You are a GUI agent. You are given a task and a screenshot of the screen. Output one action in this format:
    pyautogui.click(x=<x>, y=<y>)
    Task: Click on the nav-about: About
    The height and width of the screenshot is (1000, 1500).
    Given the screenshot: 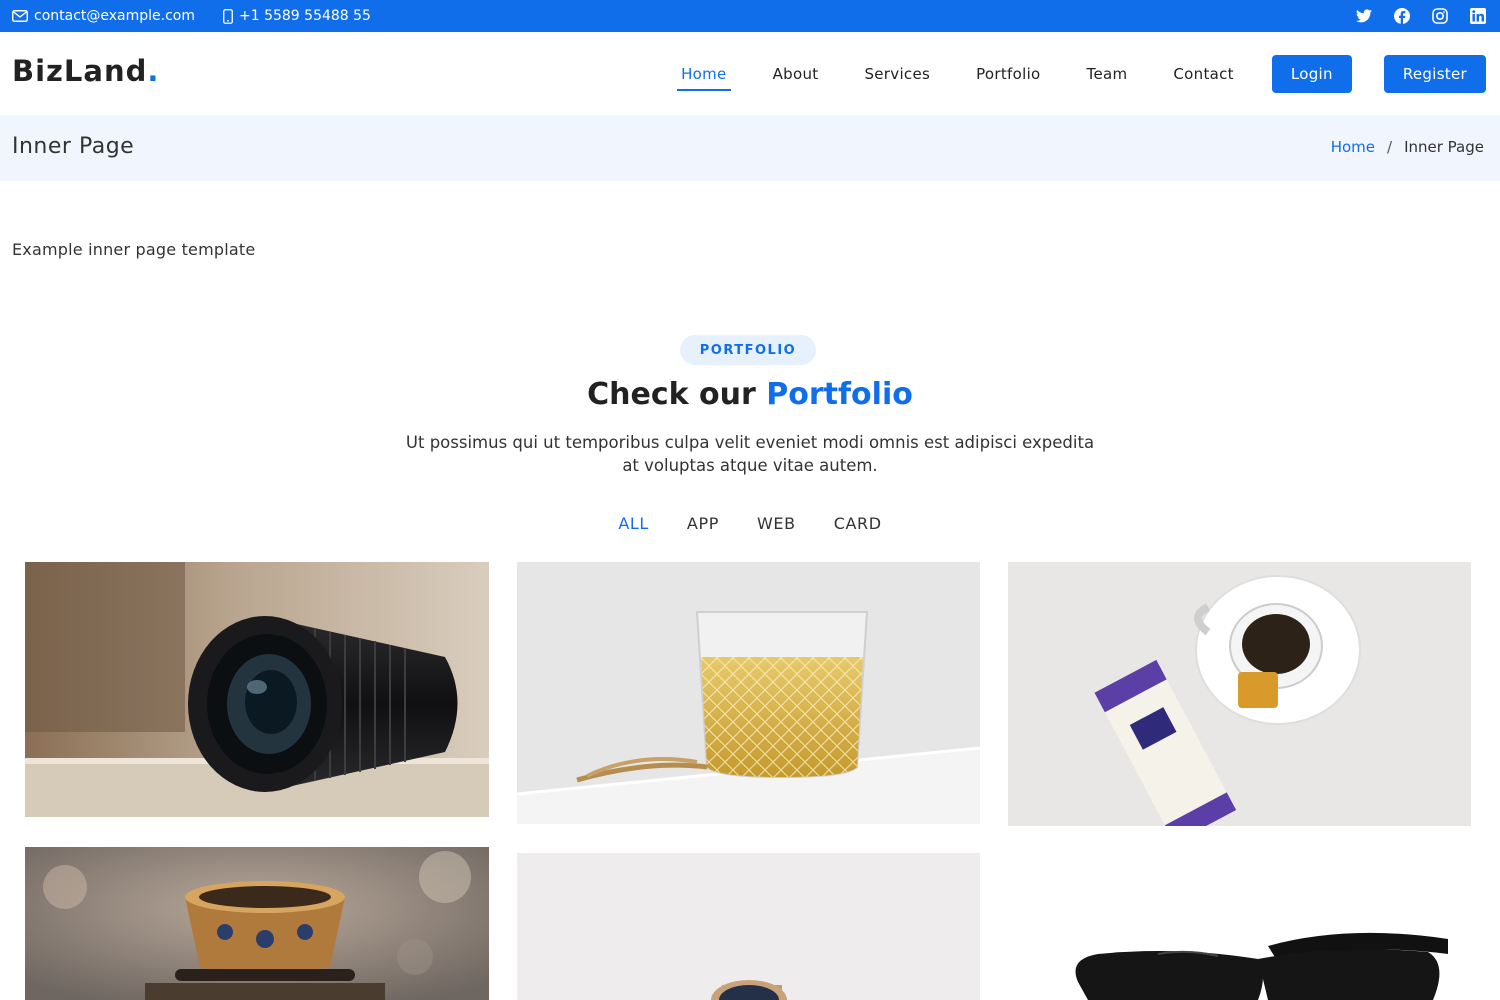 What is the action you would take?
    pyautogui.click(x=796, y=74)
    